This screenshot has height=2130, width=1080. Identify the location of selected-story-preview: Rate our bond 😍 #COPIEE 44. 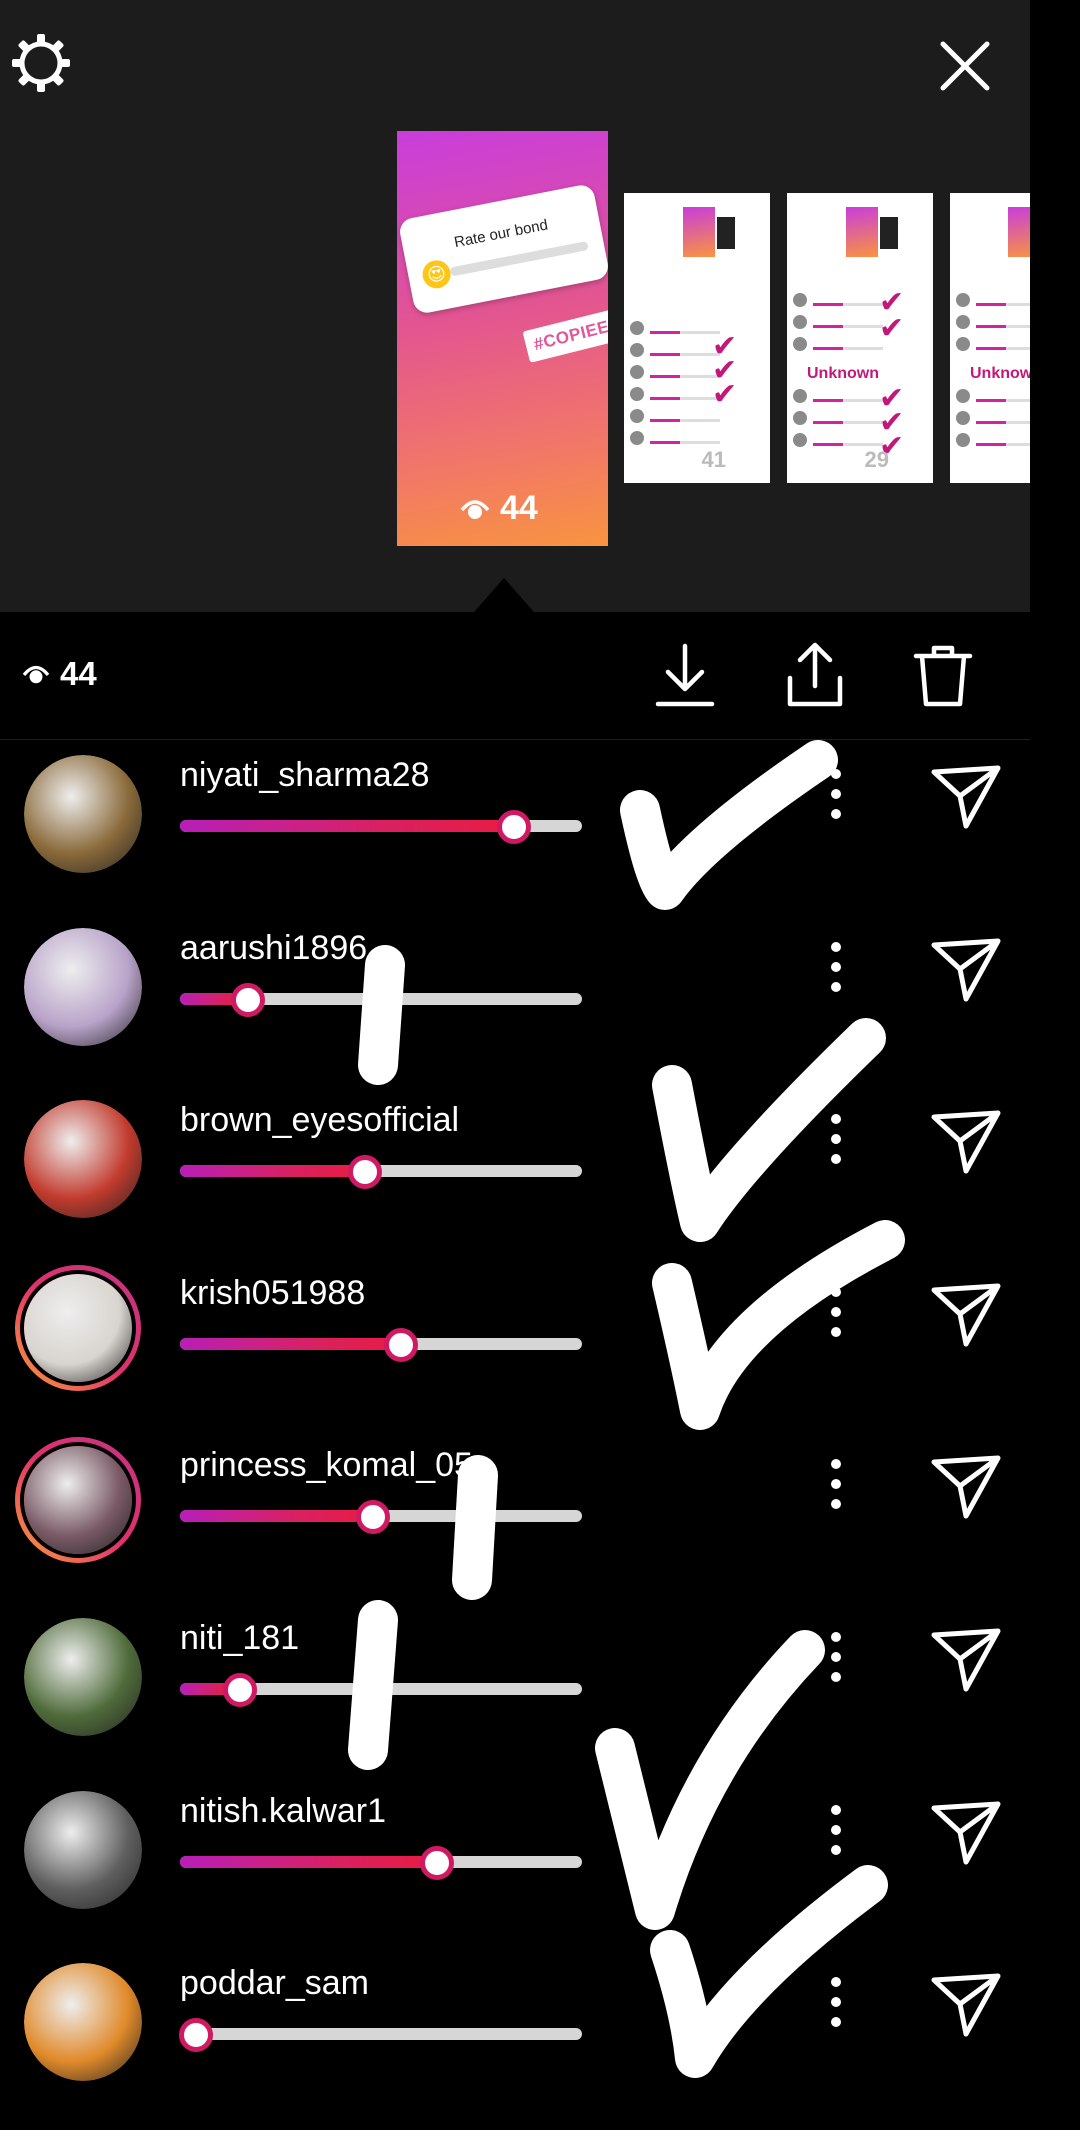
(502, 338).